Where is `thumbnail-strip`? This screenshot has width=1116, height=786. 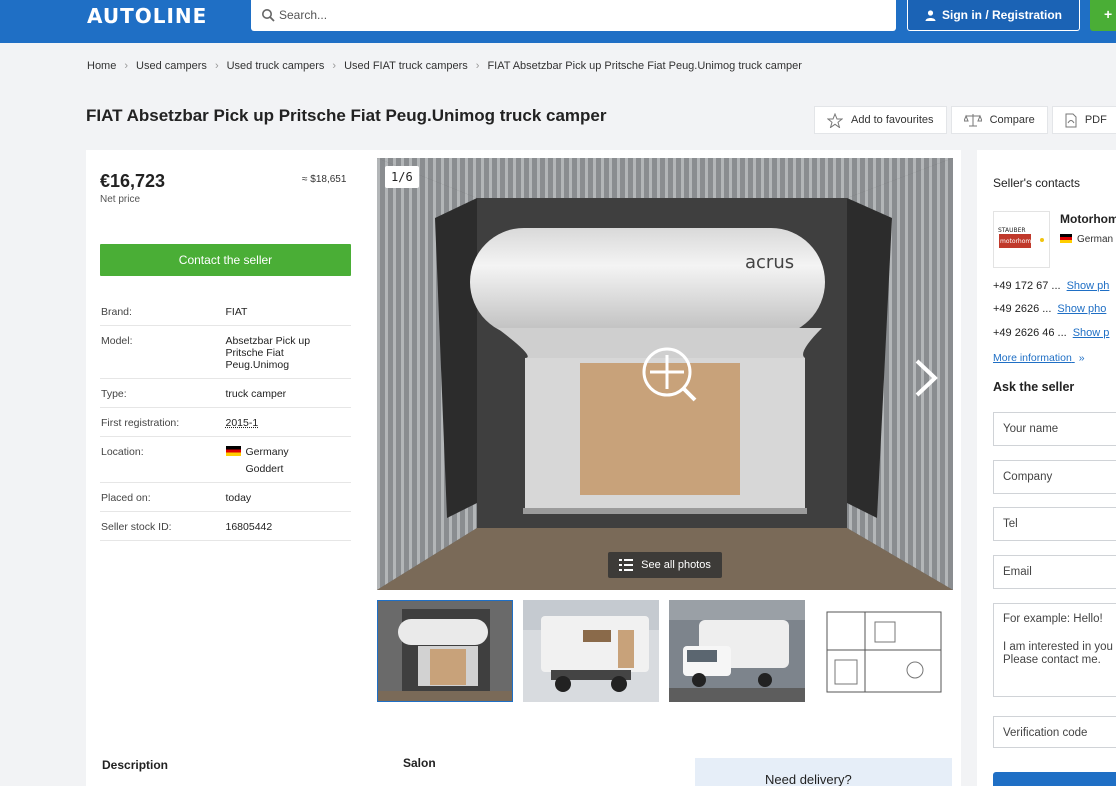 thumbnail-strip is located at coordinates (664, 651).